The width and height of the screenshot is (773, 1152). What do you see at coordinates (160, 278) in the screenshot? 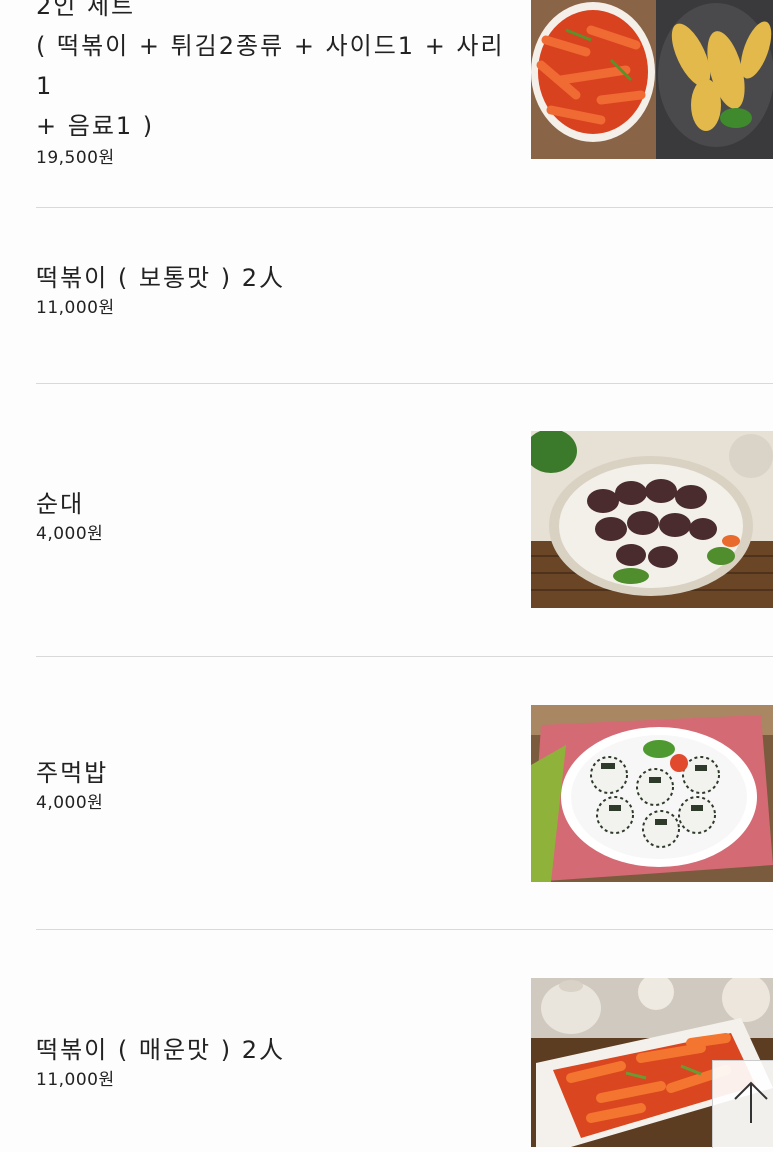
I see `menu-item-name: 떡볶이 ( 보통맛 ) 2人` at bounding box center [160, 278].